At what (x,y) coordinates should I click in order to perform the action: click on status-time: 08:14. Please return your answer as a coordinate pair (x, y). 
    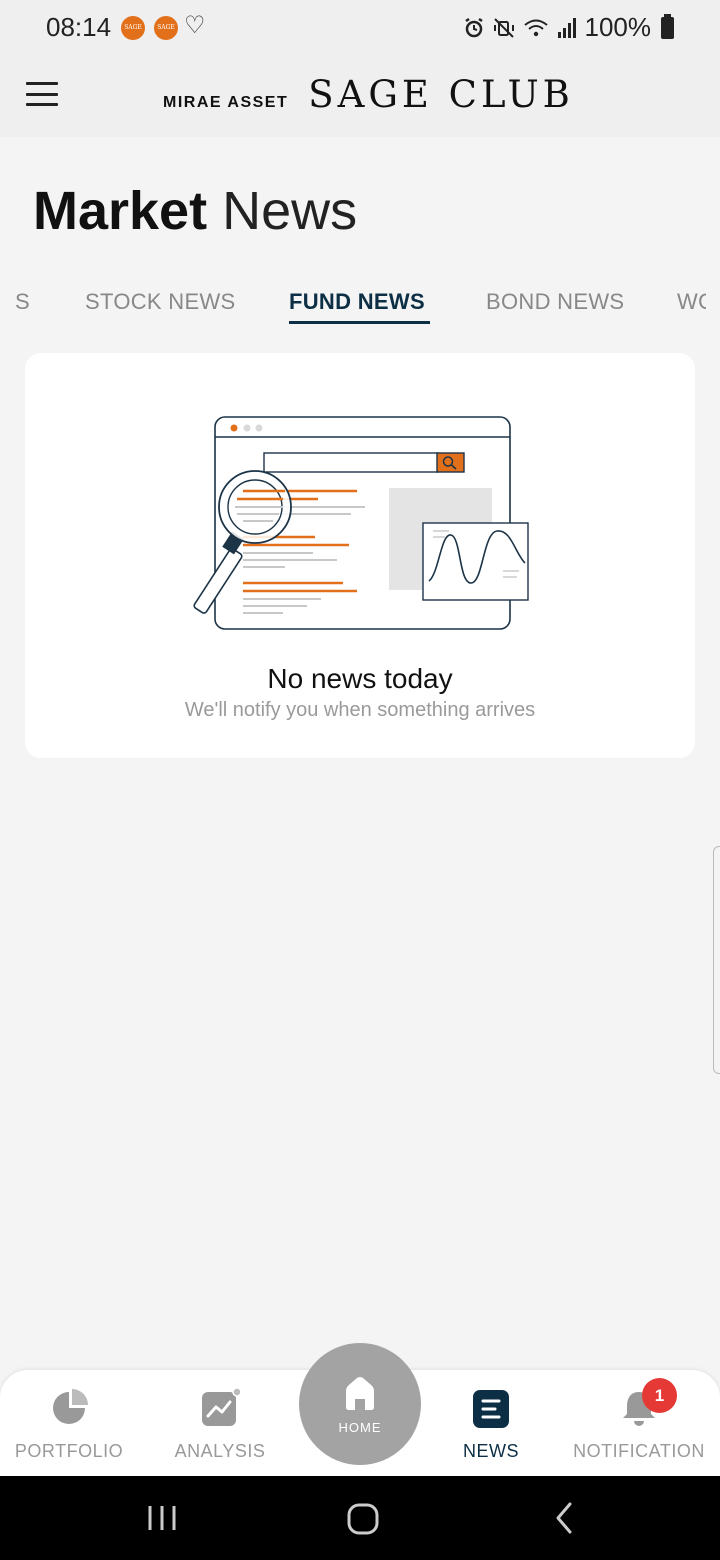
    Looking at the image, I should click on (79, 27).